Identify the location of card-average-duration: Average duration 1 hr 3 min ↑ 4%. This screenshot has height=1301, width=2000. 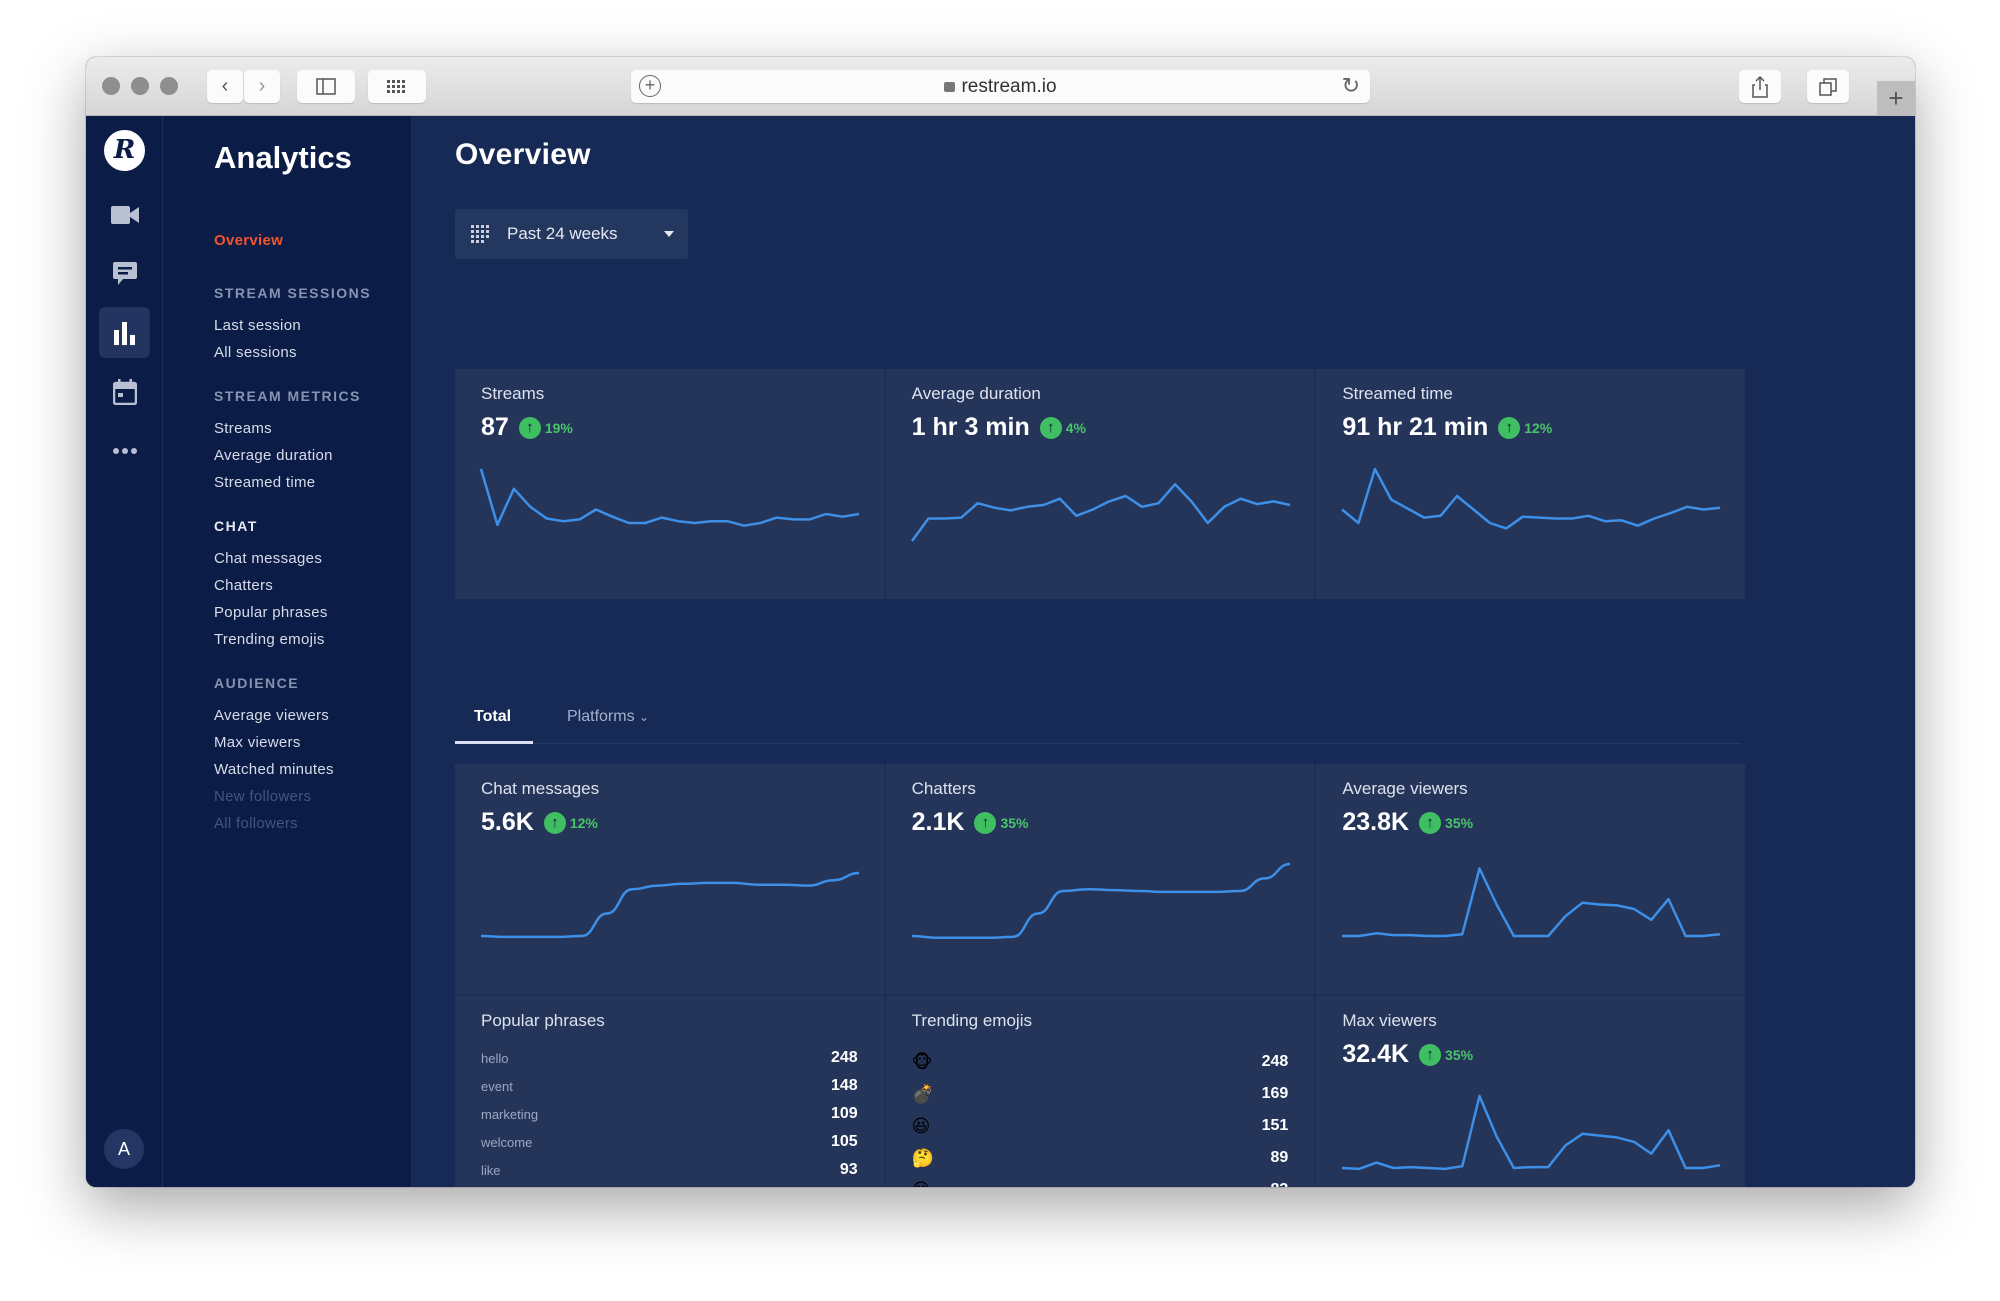
(1100, 484).